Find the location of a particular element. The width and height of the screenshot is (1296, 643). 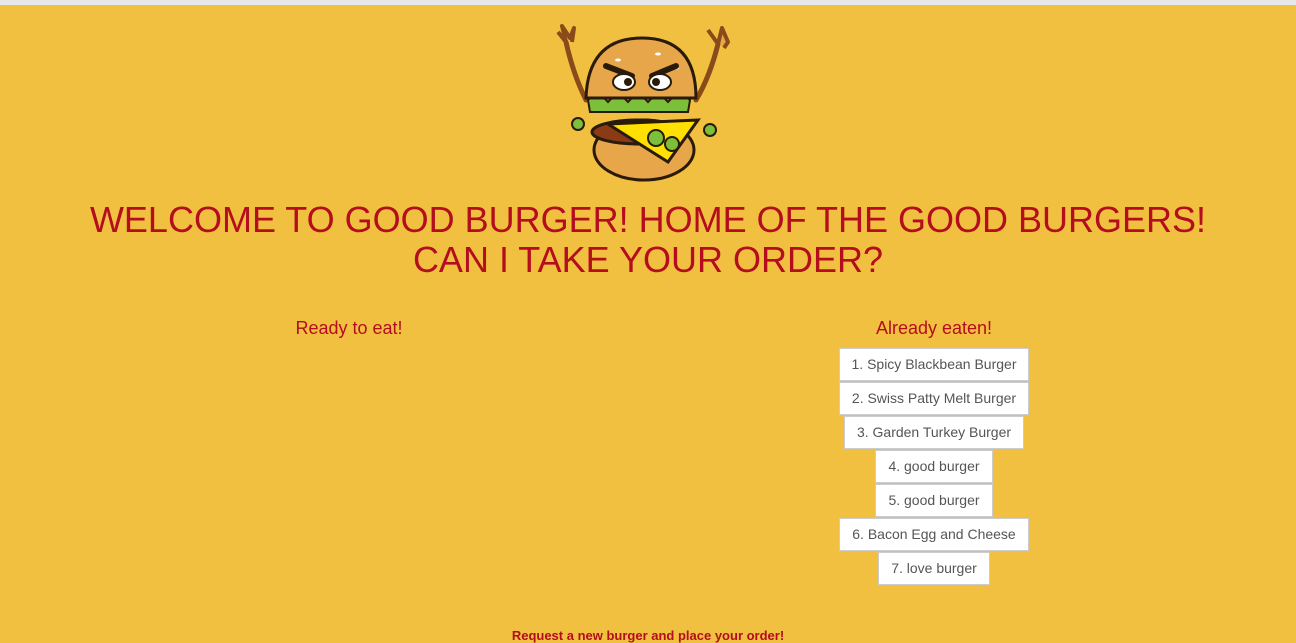

burger-mascot-logo is located at coordinates (643, 103).